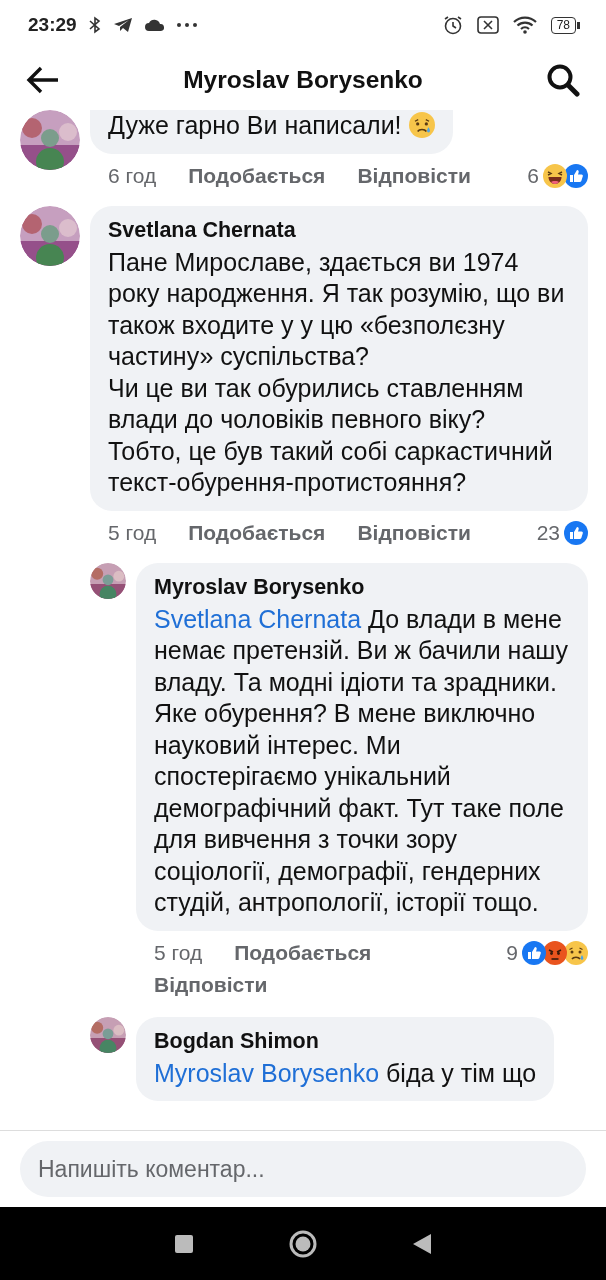 The height and width of the screenshot is (1280, 606). Describe the element at coordinates (271, 126) in the screenshot. I see `comment-text: Дуже гарно Ви написали!` at that location.